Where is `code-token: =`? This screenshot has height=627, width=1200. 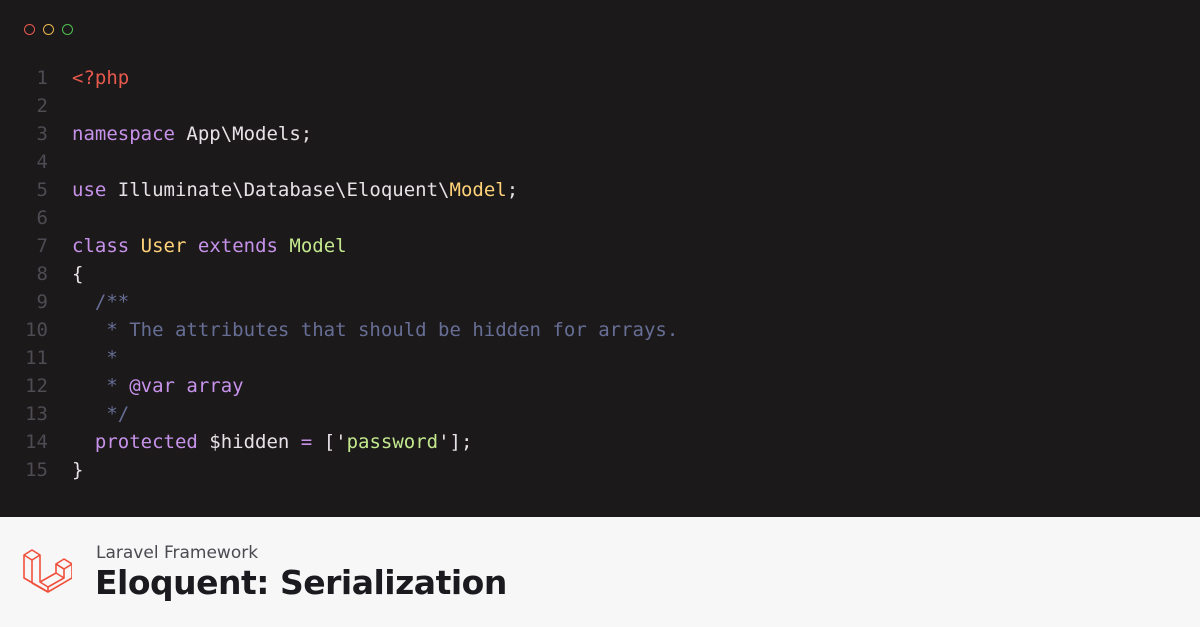
code-token: = is located at coordinates (306, 442).